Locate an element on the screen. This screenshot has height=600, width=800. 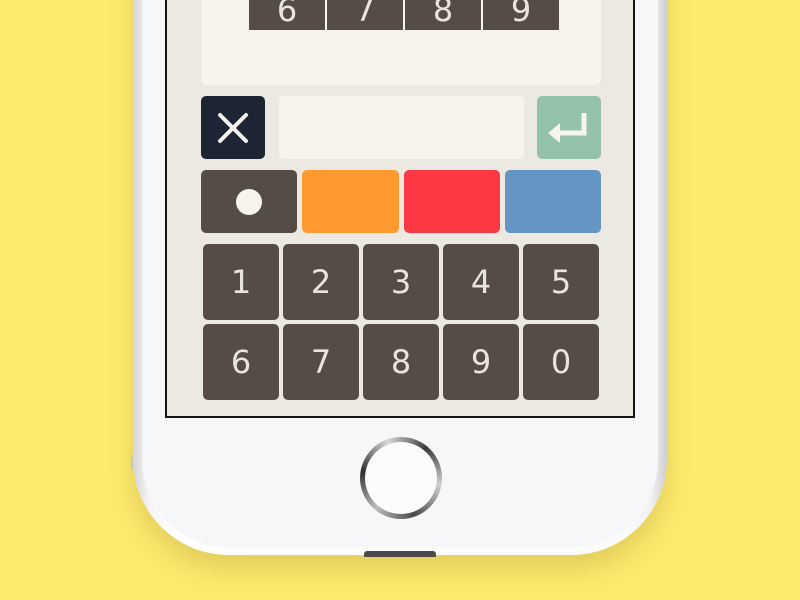
code-slot: 6 is located at coordinates (287, 15).